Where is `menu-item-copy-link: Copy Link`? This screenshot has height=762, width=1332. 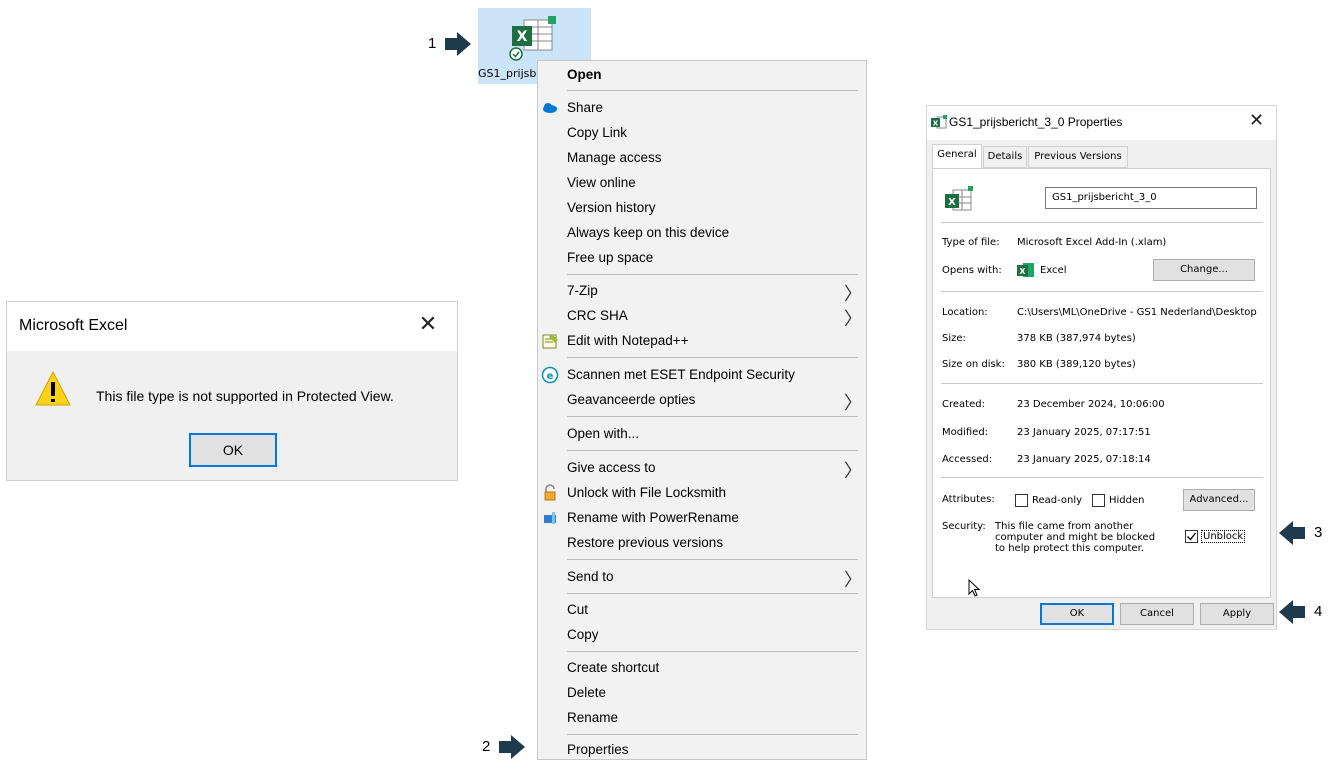 menu-item-copy-link: Copy Link is located at coordinates (702, 133).